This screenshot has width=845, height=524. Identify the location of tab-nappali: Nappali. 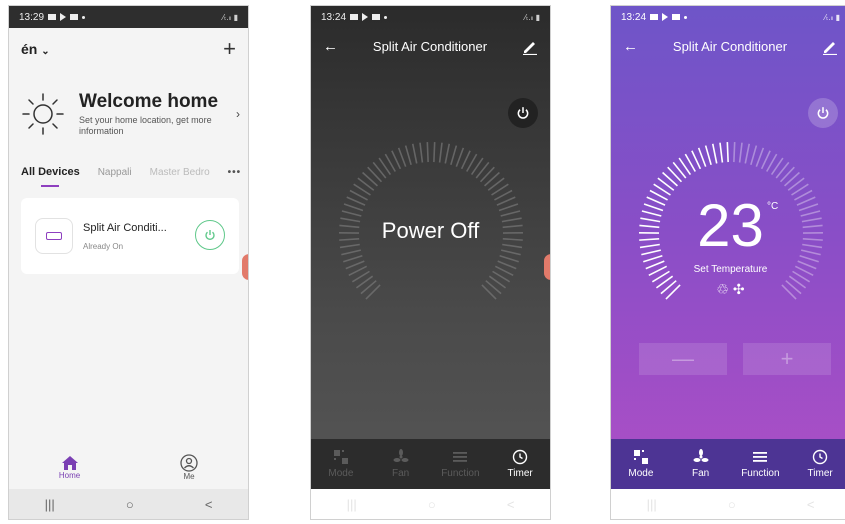
(115, 172).